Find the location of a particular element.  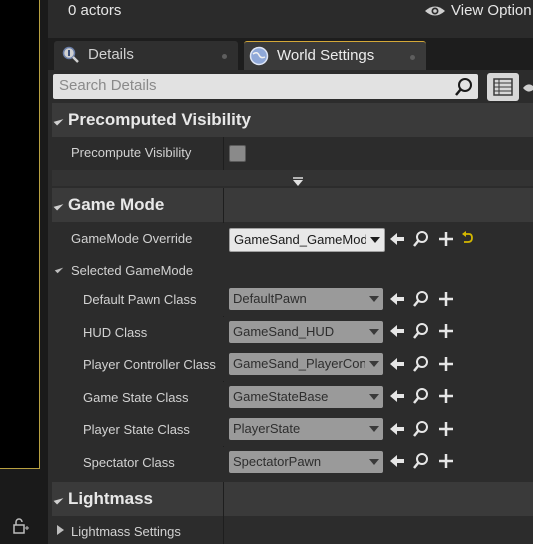

tab-world-settings-label: World Settings is located at coordinates (326, 55).